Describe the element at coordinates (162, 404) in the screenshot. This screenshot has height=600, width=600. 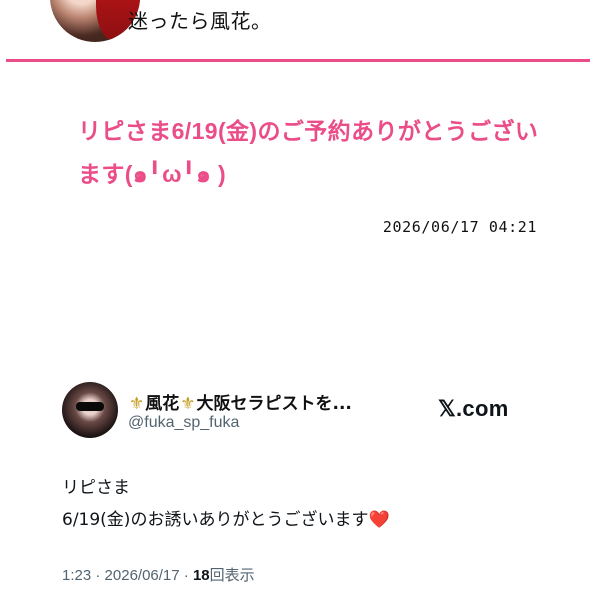
I see `display-name-part1: 風花` at that location.